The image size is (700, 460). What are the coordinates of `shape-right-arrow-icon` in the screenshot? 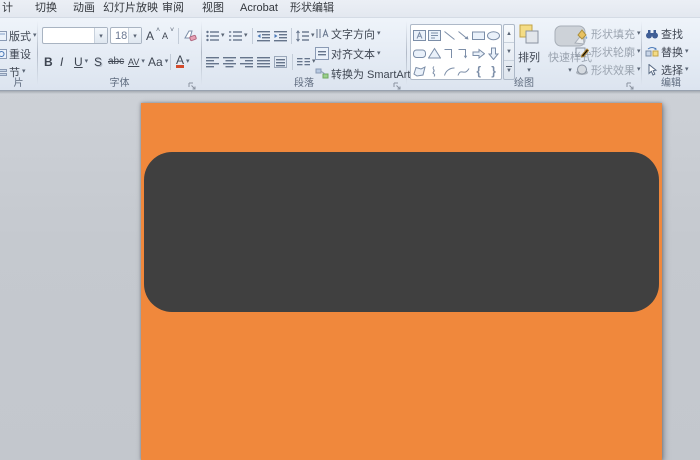 It's located at (478, 53).